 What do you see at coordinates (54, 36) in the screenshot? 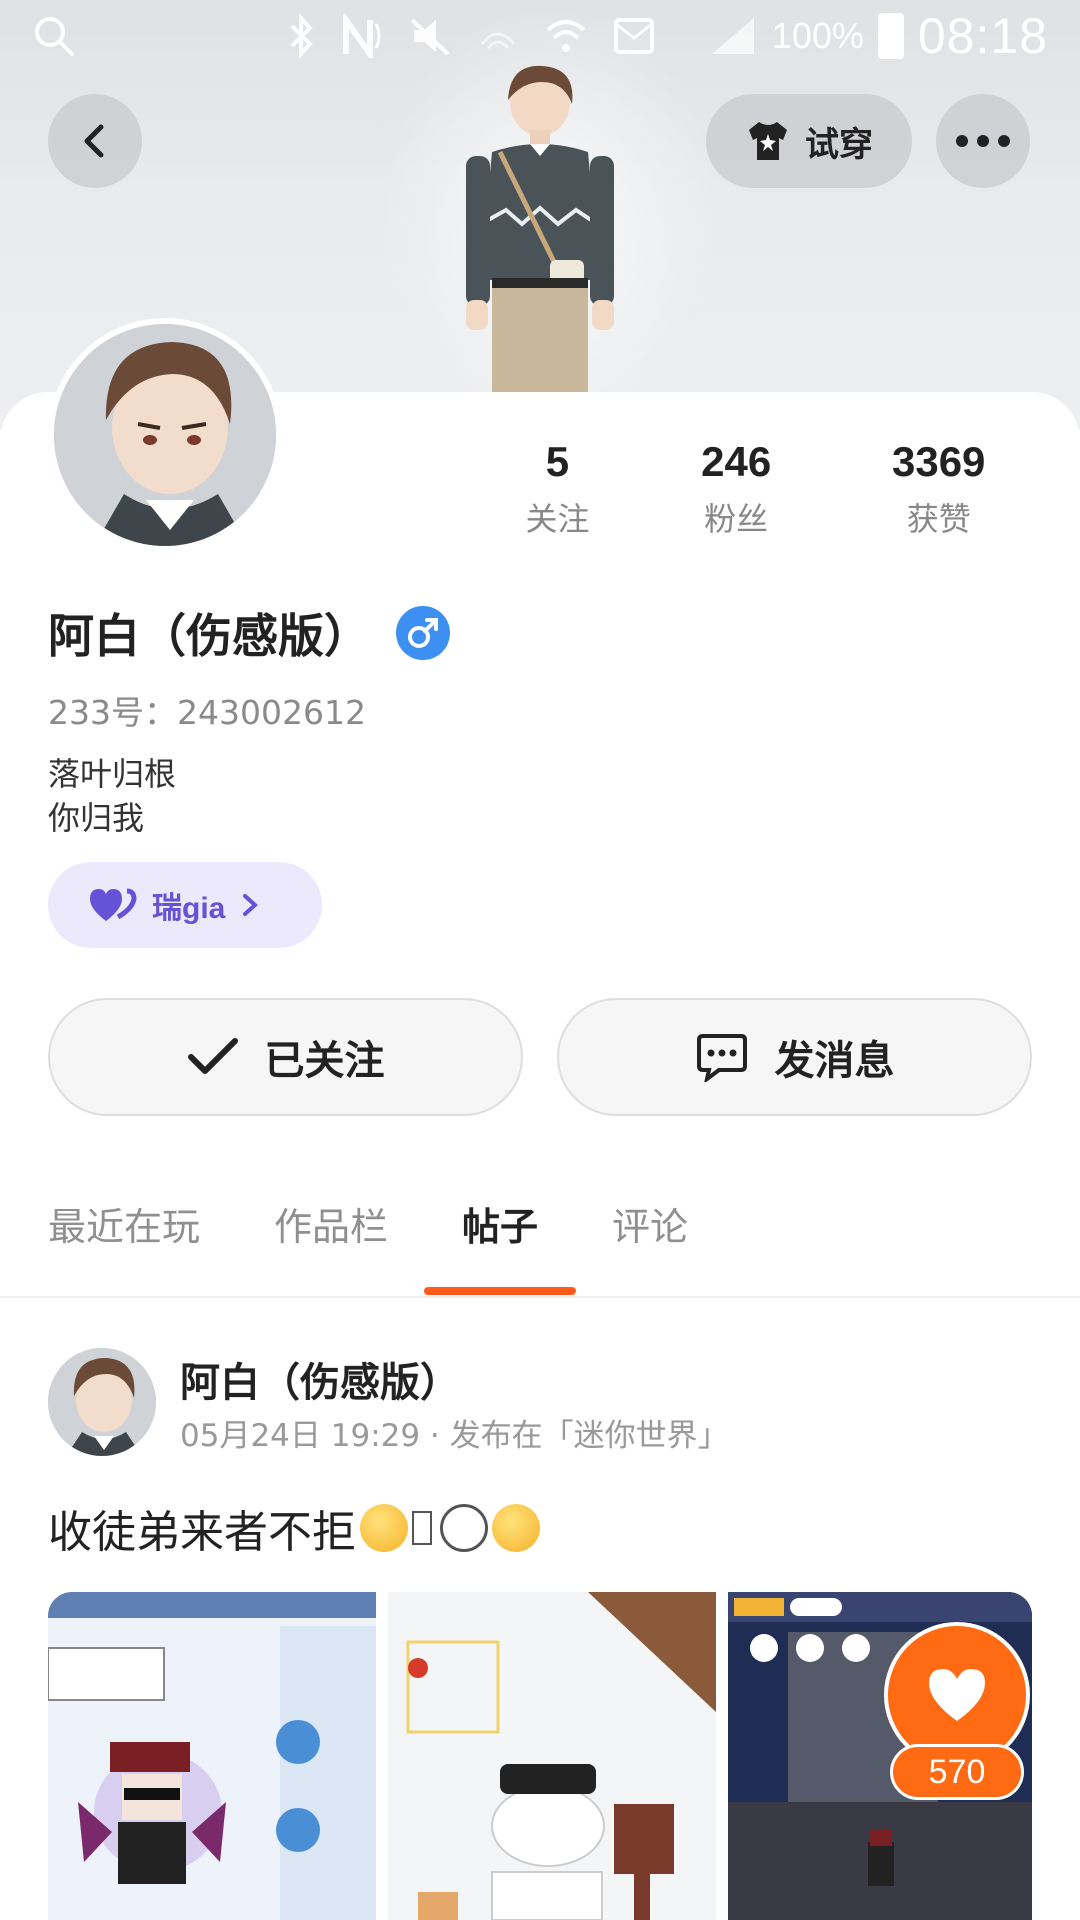
I see `search-icon` at bounding box center [54, 36].